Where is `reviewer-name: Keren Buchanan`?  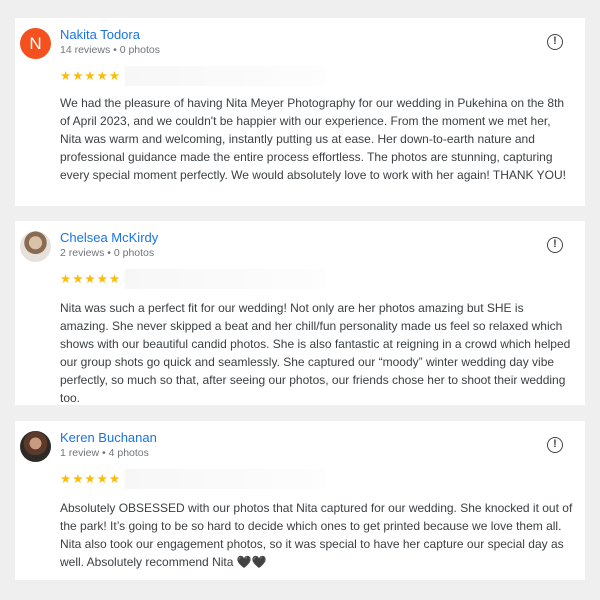 reviewer-name: Keren Buchanan is located at coordinates (108, 437).